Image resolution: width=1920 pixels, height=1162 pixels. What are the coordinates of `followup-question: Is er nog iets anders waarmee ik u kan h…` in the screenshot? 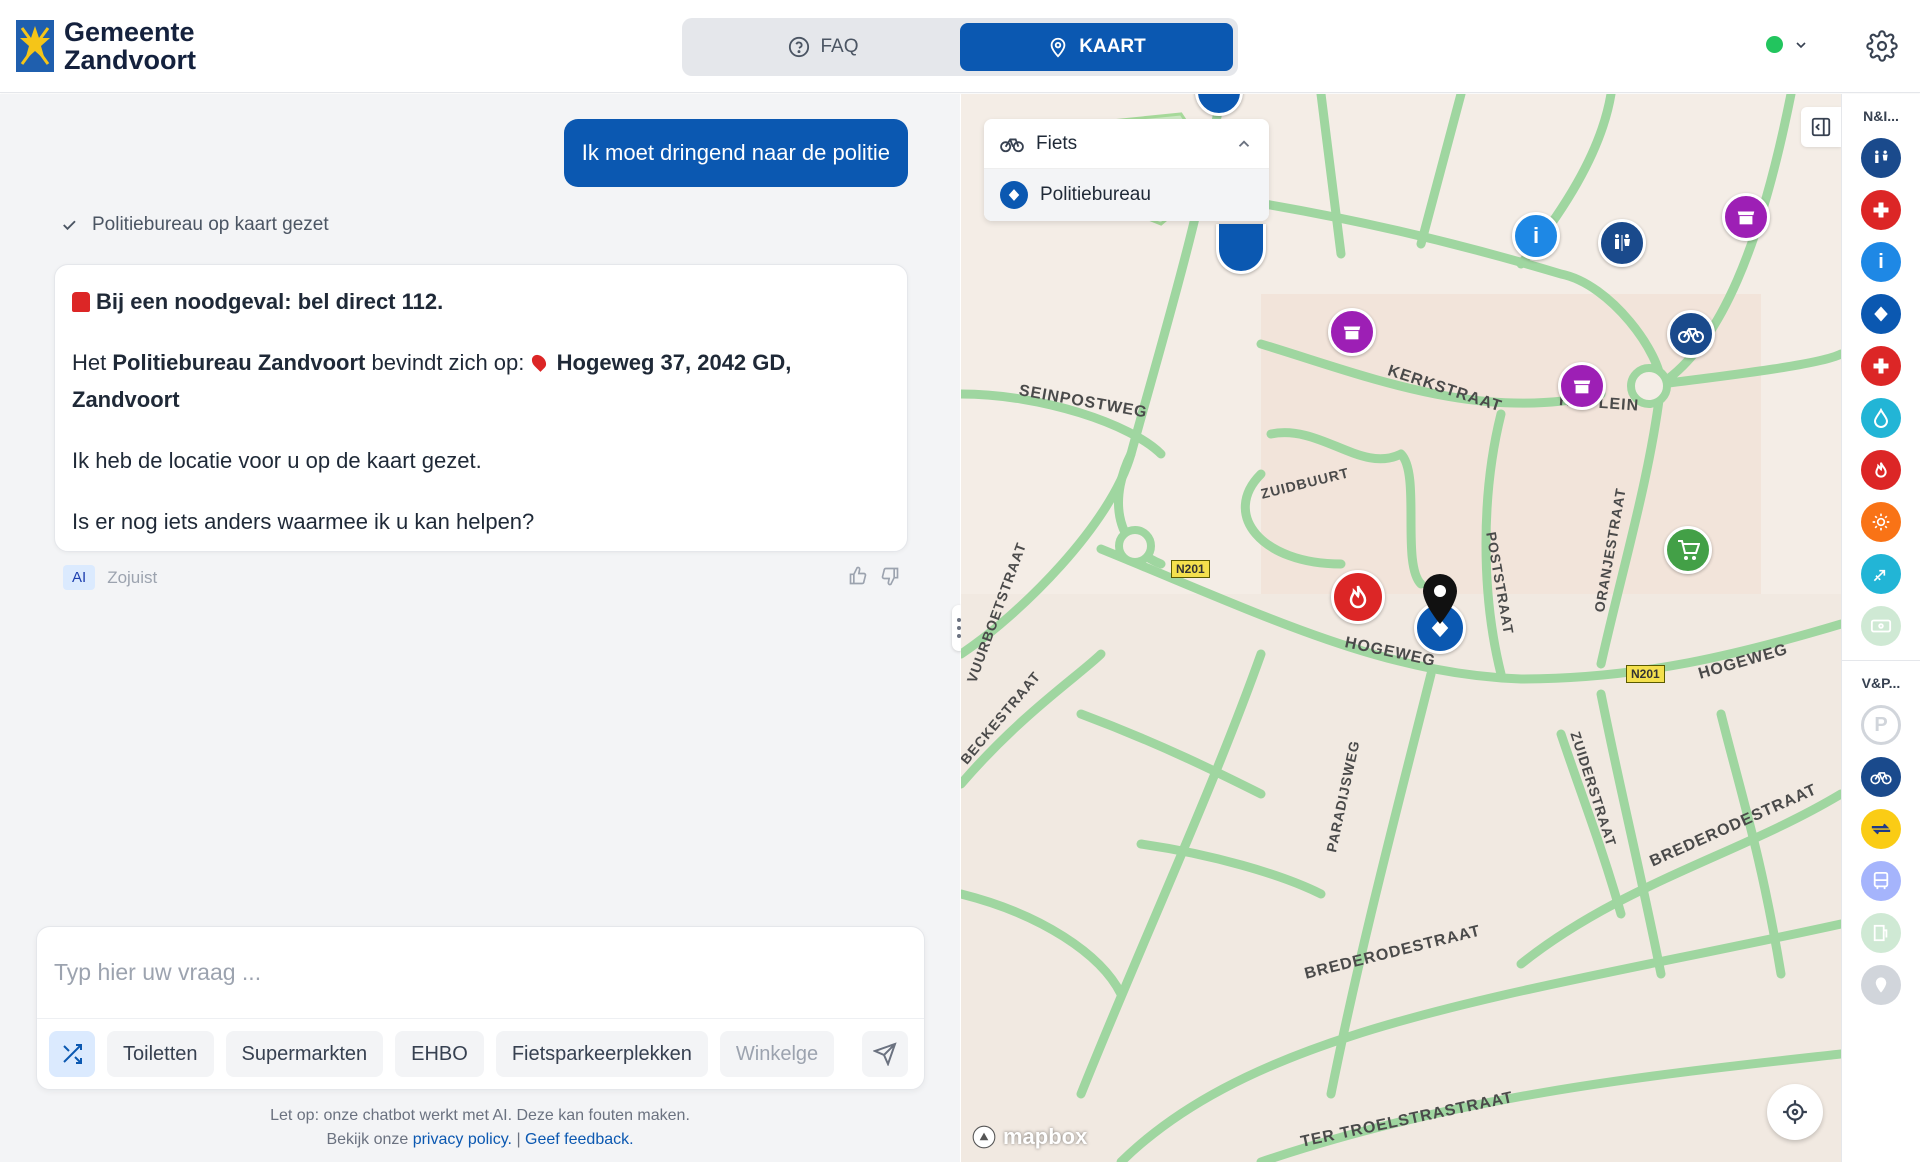 It's located at (303, 521).